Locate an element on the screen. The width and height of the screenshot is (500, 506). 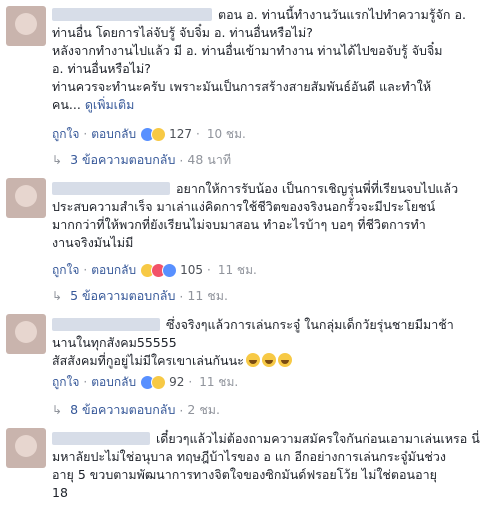
reaction-count: 127 is located at coordinates (181, 134).